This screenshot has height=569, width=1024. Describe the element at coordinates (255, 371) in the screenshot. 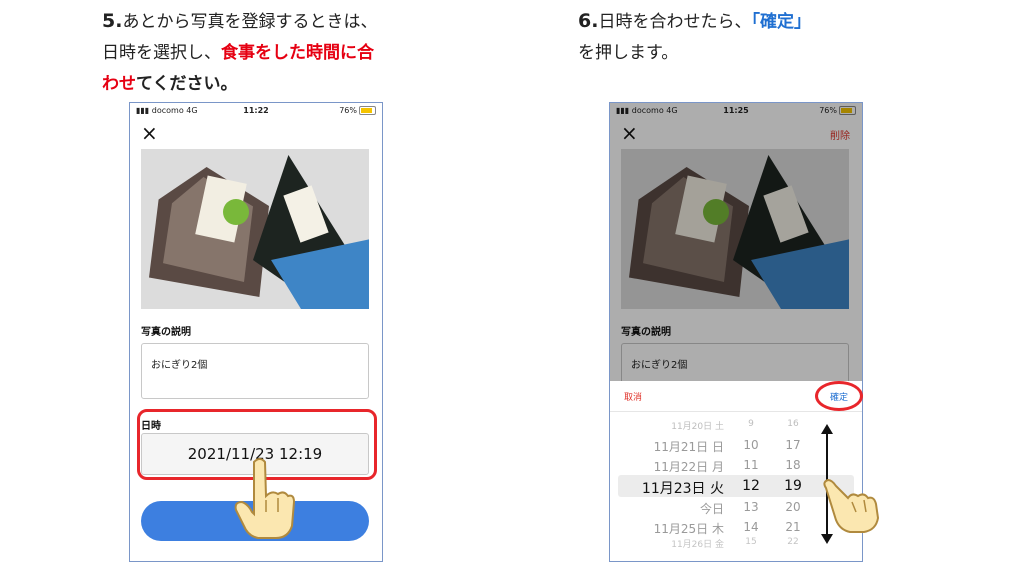

I see `description-field: おにぎり2個` at that location.